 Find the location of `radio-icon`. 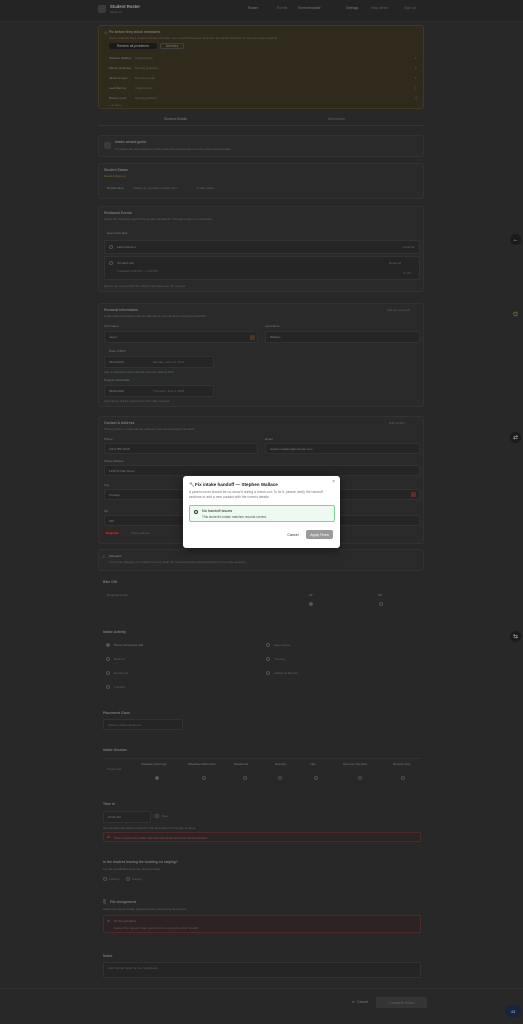

radio-icon is located at coordinates (196, 512).